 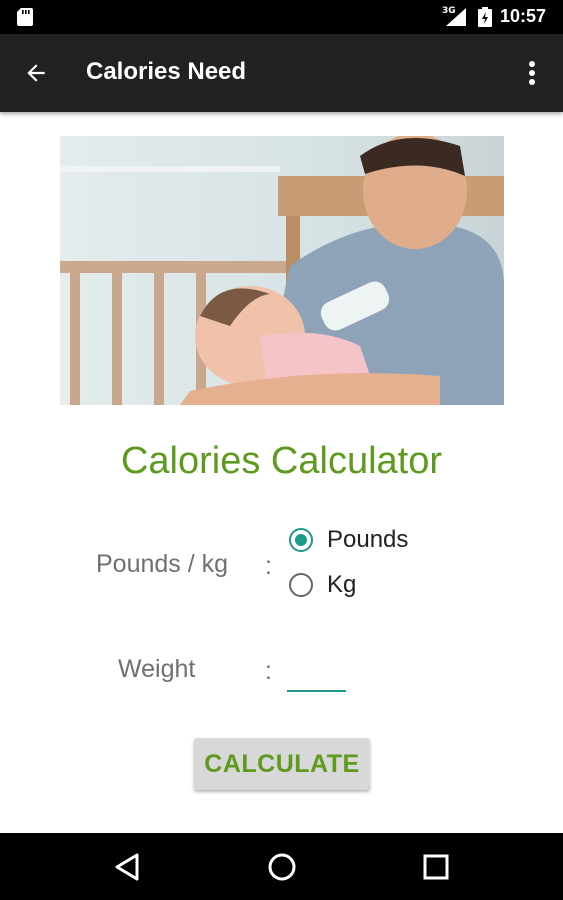 I want to click on overflow-menu-button, so click(x=532, y=73).